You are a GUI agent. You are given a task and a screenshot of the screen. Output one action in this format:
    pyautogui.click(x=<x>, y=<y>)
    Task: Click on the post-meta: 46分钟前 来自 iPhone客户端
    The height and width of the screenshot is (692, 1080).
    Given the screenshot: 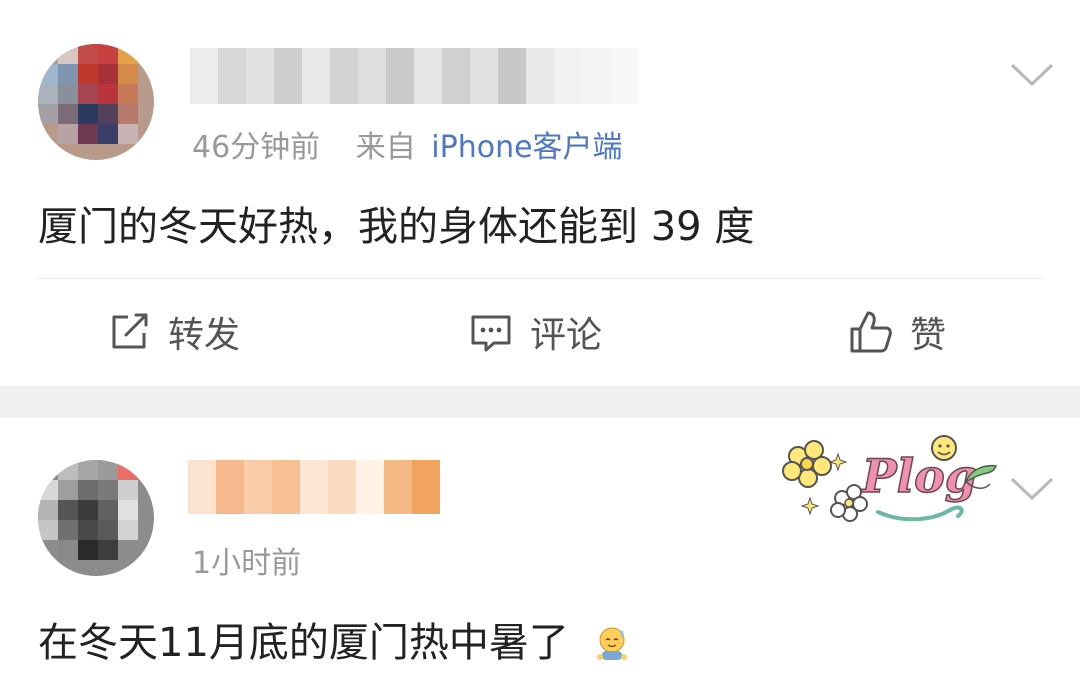 What is the action you would take?
    pyautogui.click(x=407, y=144)
    